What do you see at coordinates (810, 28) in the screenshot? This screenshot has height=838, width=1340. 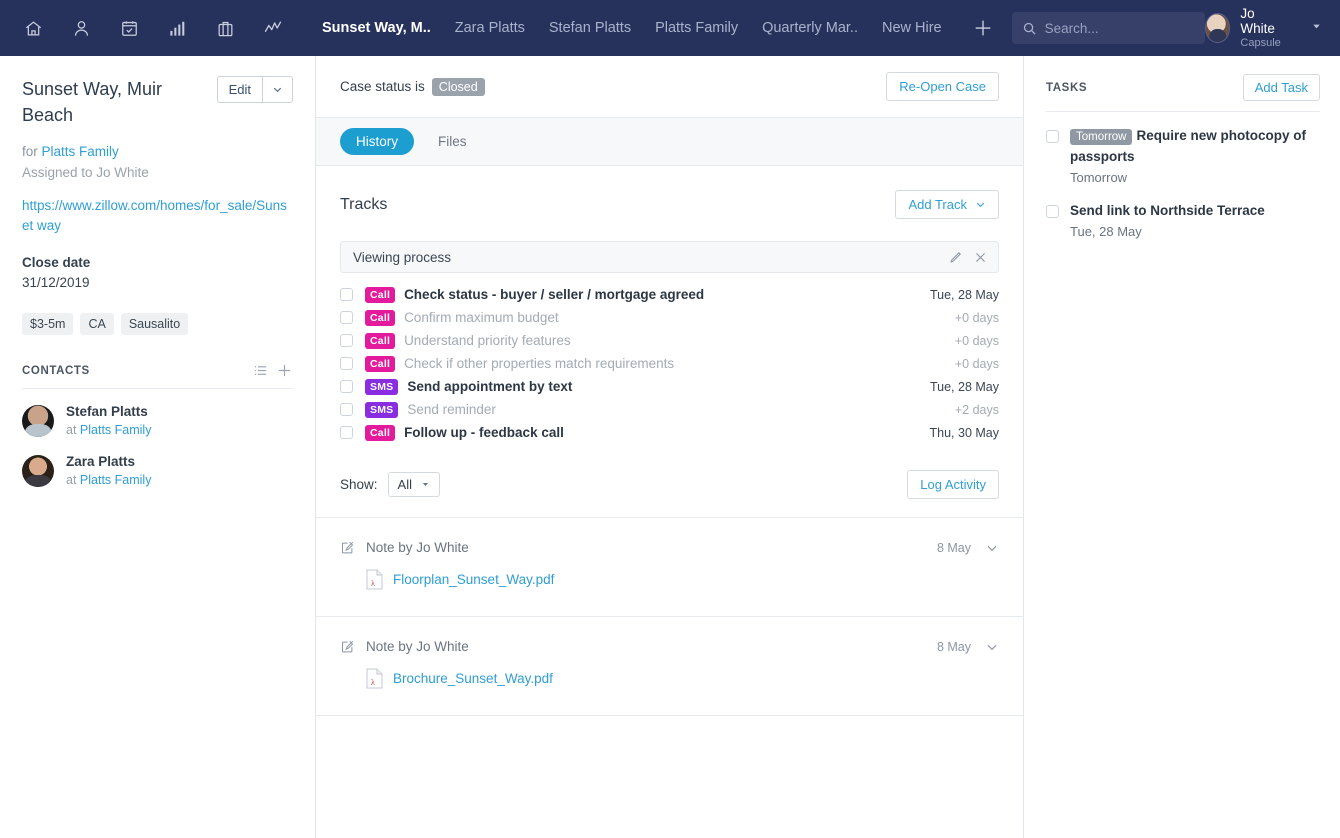 I see `nav-tab-quarterly-mar: Quarterly Mar..` at bounding box center [810, 28].